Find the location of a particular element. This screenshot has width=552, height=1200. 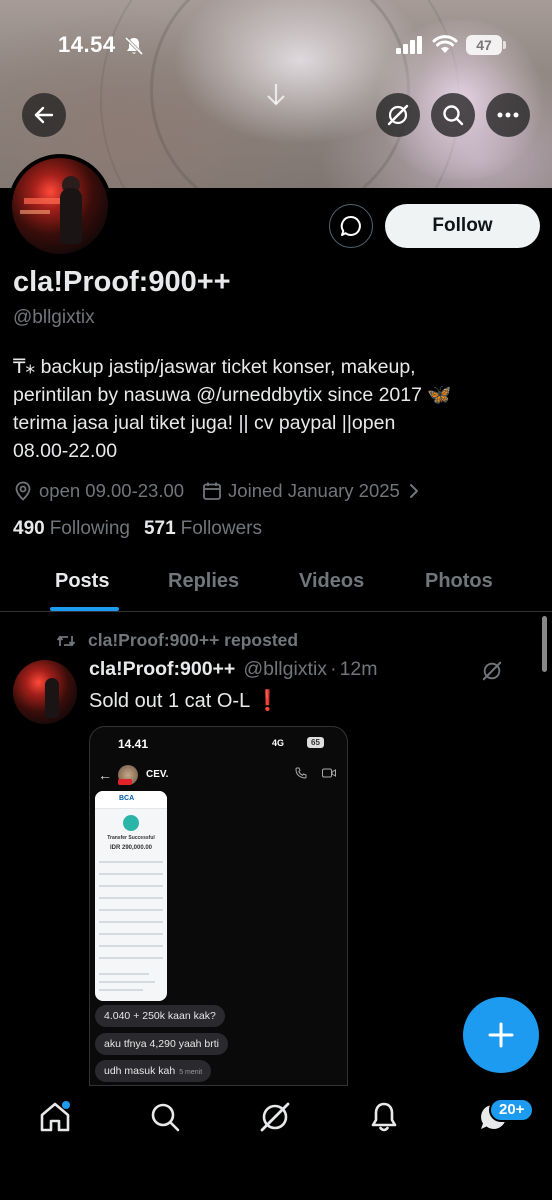

status-time: 14.54 is located at coordinates (87, 44).